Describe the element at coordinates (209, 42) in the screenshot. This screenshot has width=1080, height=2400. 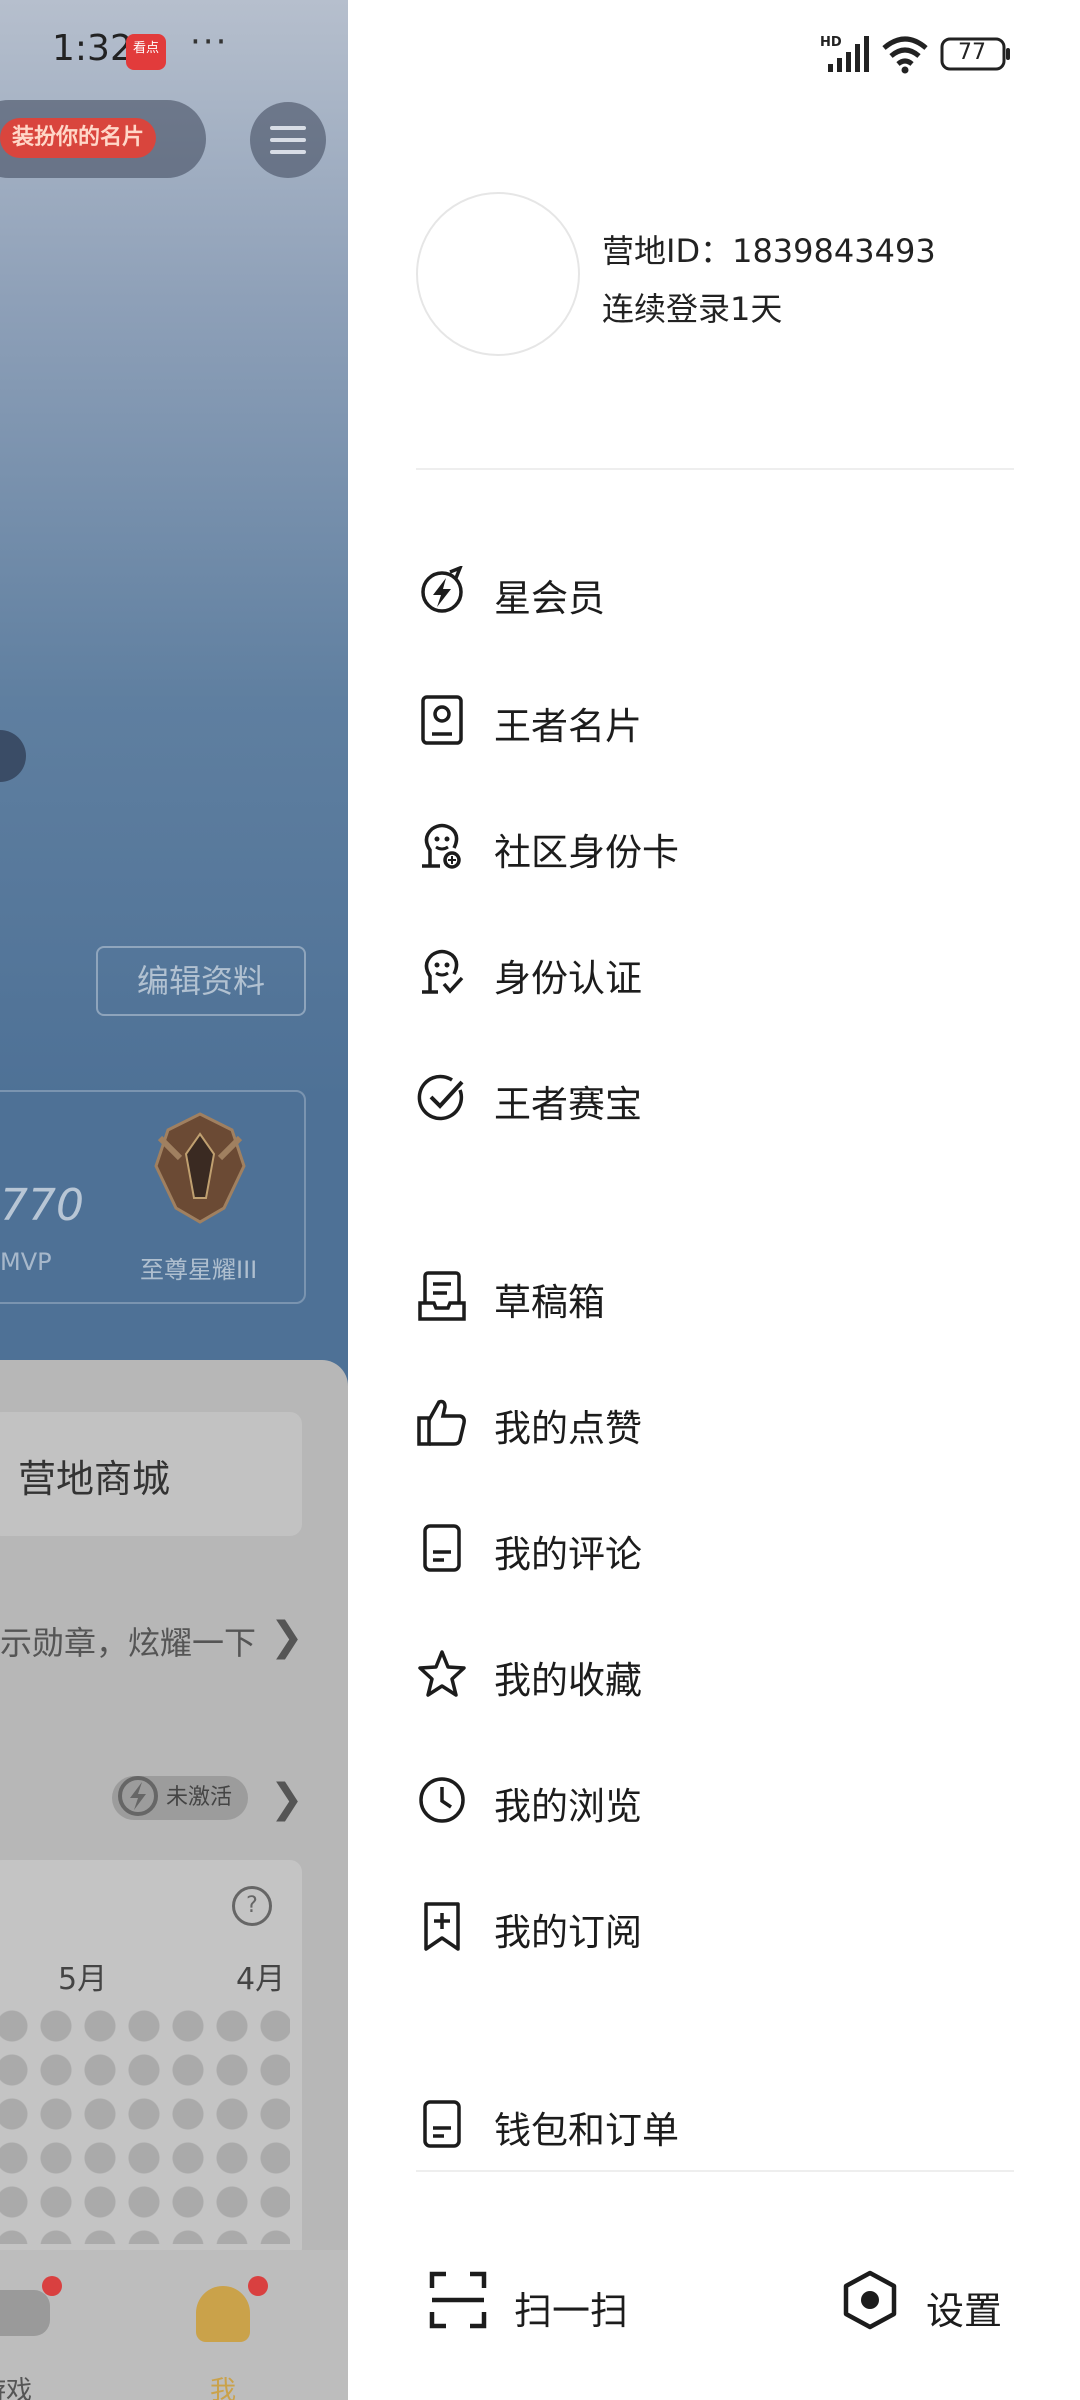
I see `more-notifications-icon: ···` at that location.